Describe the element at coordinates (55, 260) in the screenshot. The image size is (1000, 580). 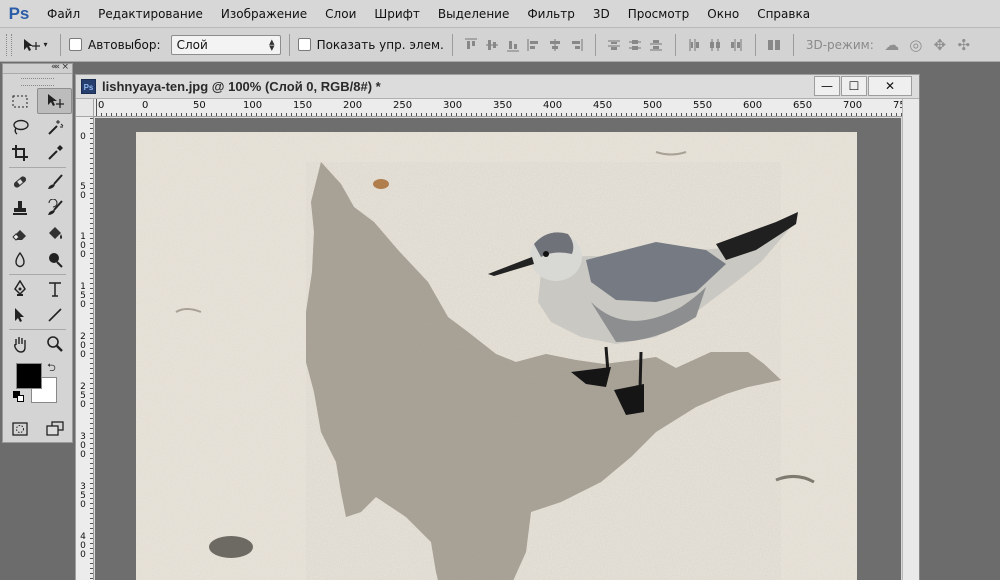
I see `dodge-tool` at that location.